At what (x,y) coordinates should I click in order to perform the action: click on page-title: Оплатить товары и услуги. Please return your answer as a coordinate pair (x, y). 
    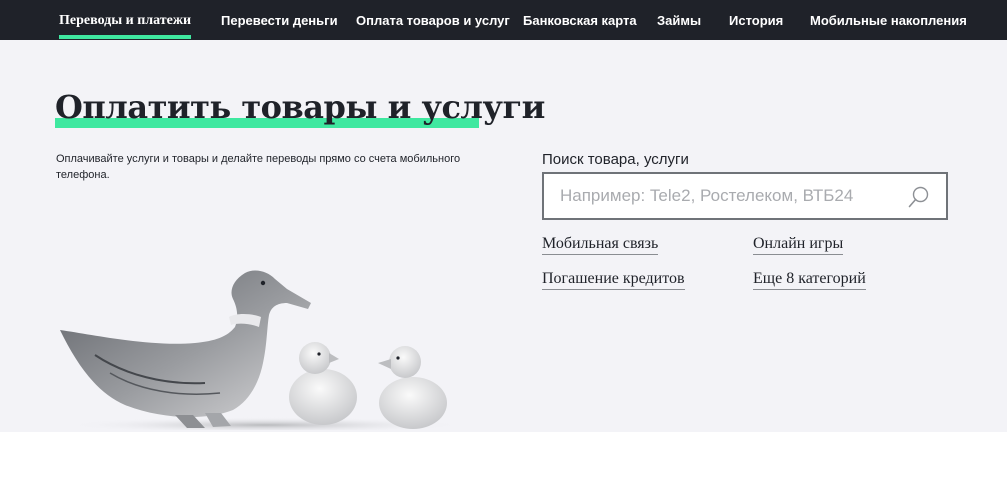
    Looking at the image, I should click on (300, 107).